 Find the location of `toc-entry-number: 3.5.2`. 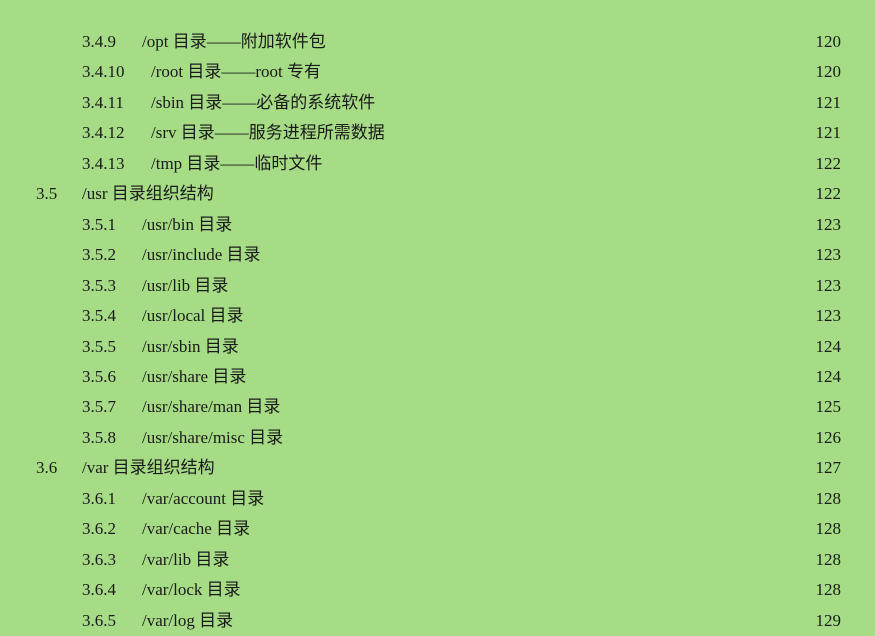

toc-entry-number: 3.5.2 is located at coordinates (99, 255).